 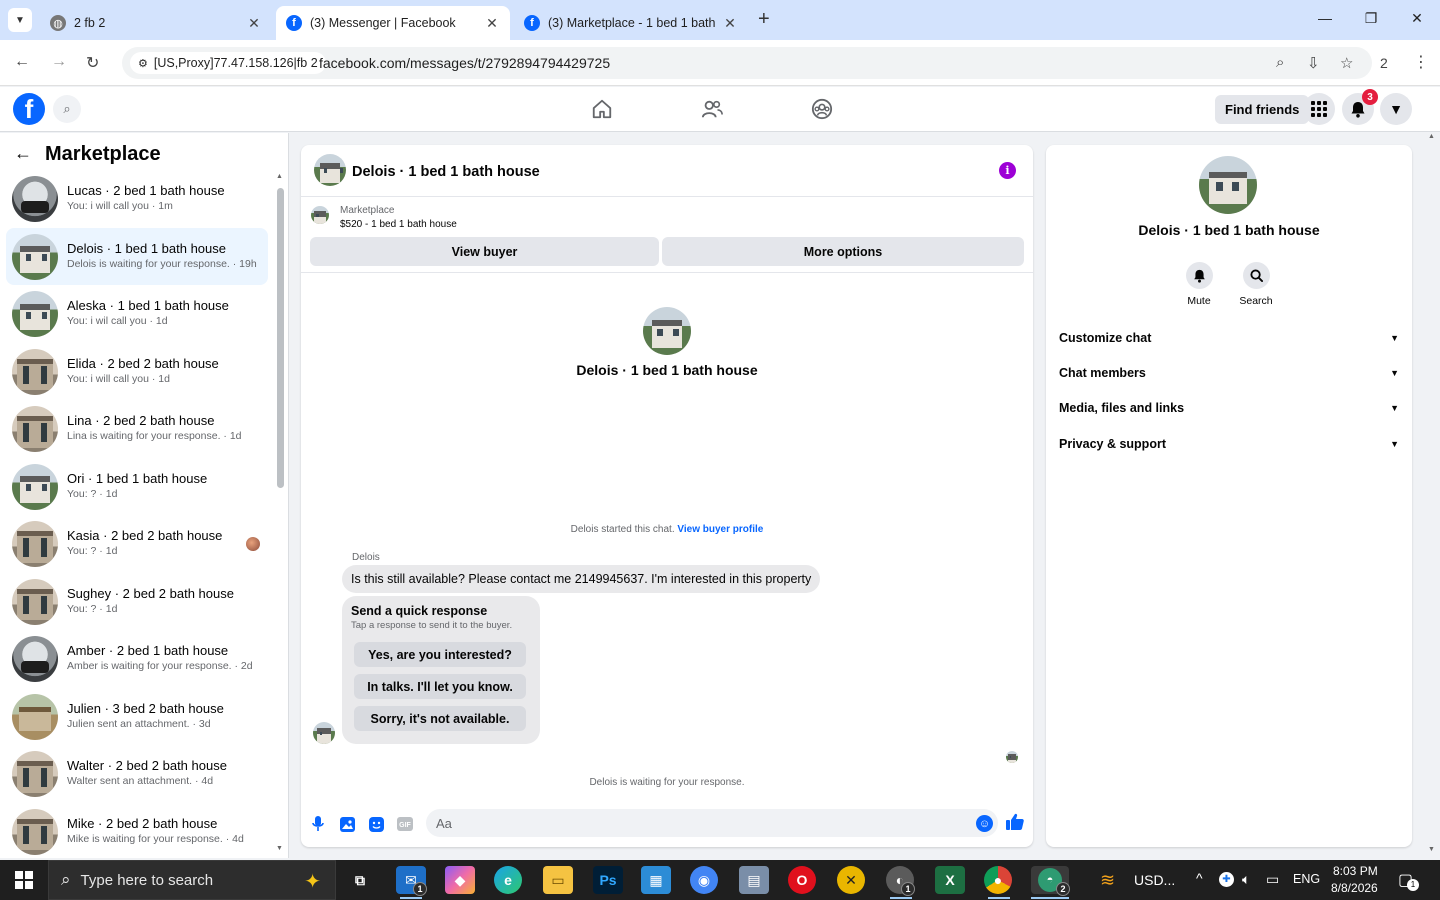 I want to click on back-button: ←, so click(x=22, y=62).